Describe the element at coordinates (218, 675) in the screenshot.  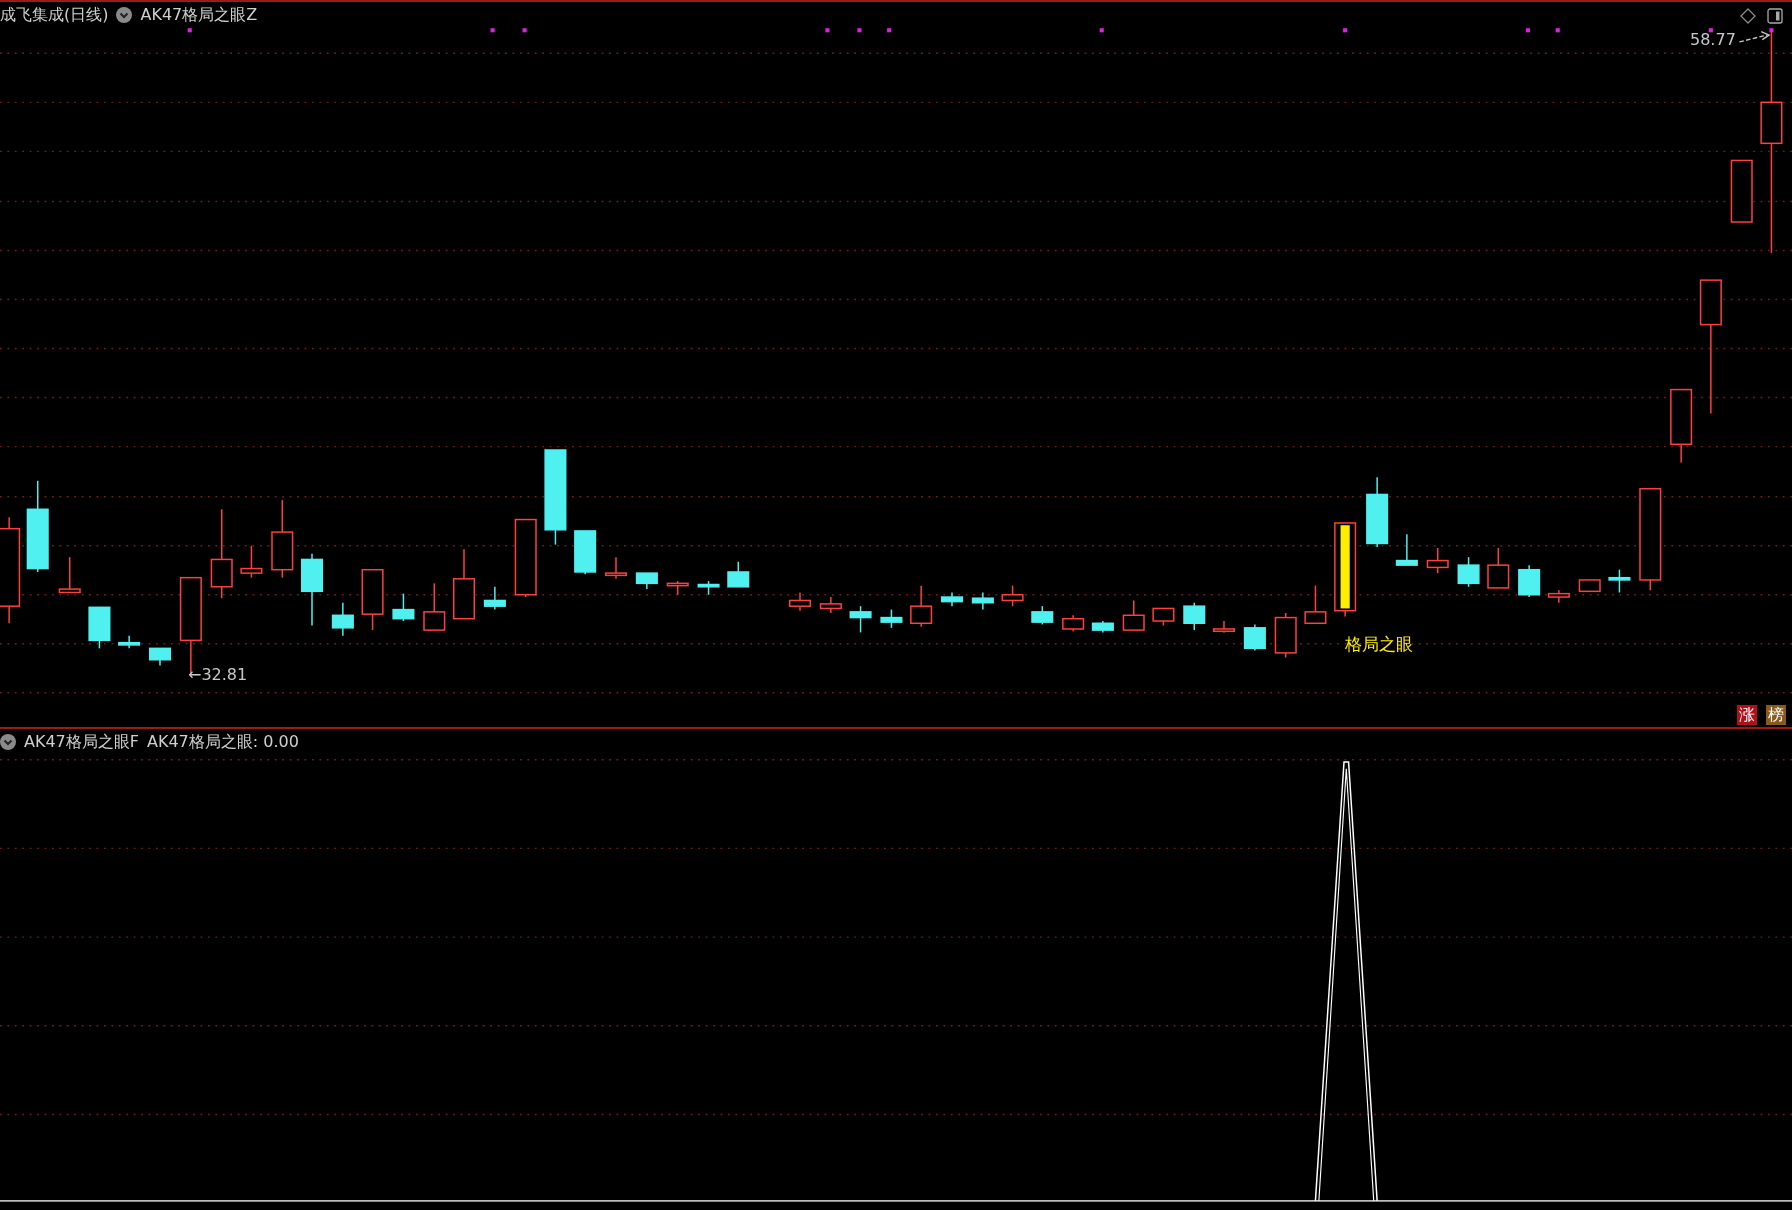
I see `low-price-label: ←32.81` at that location.